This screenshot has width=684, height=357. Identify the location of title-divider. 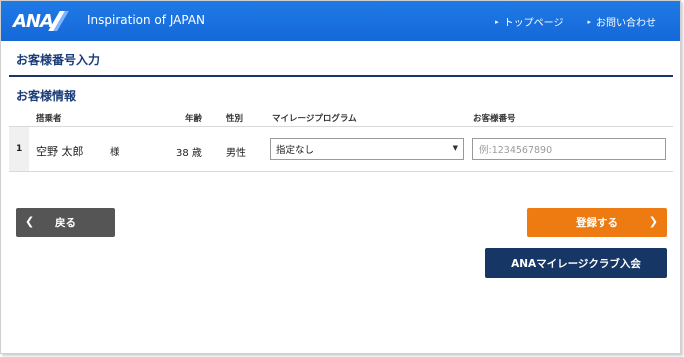
(341, 76).